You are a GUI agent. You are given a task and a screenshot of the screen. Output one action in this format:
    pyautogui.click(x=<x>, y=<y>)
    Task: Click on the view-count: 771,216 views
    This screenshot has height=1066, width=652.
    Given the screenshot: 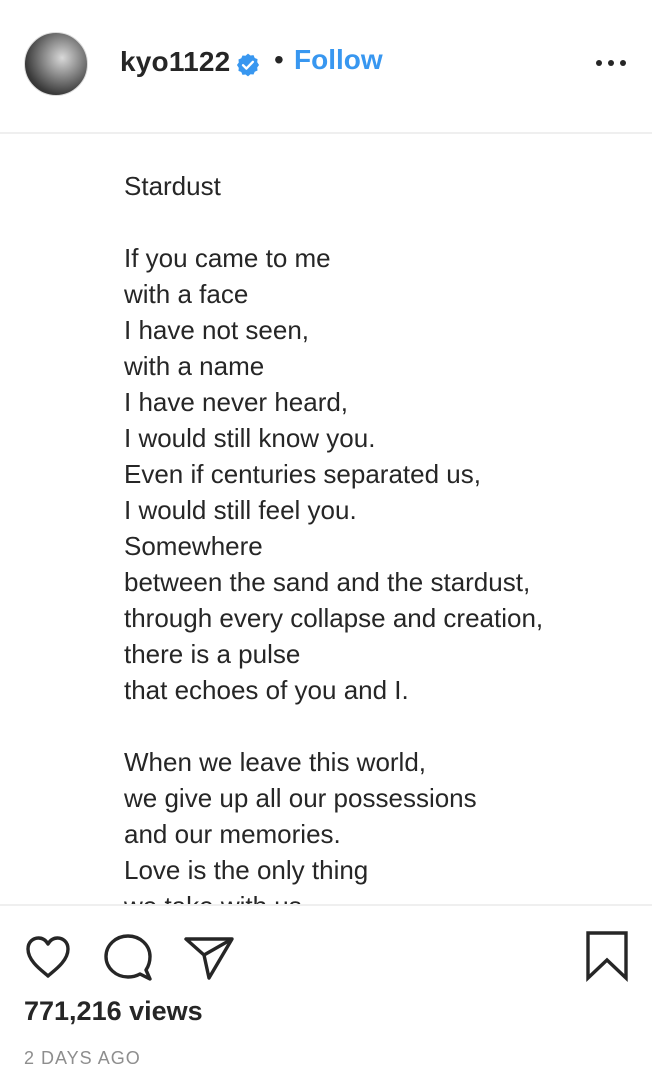 What is the action you would take?
    pyautogui.click(x=113, y=1011)
    